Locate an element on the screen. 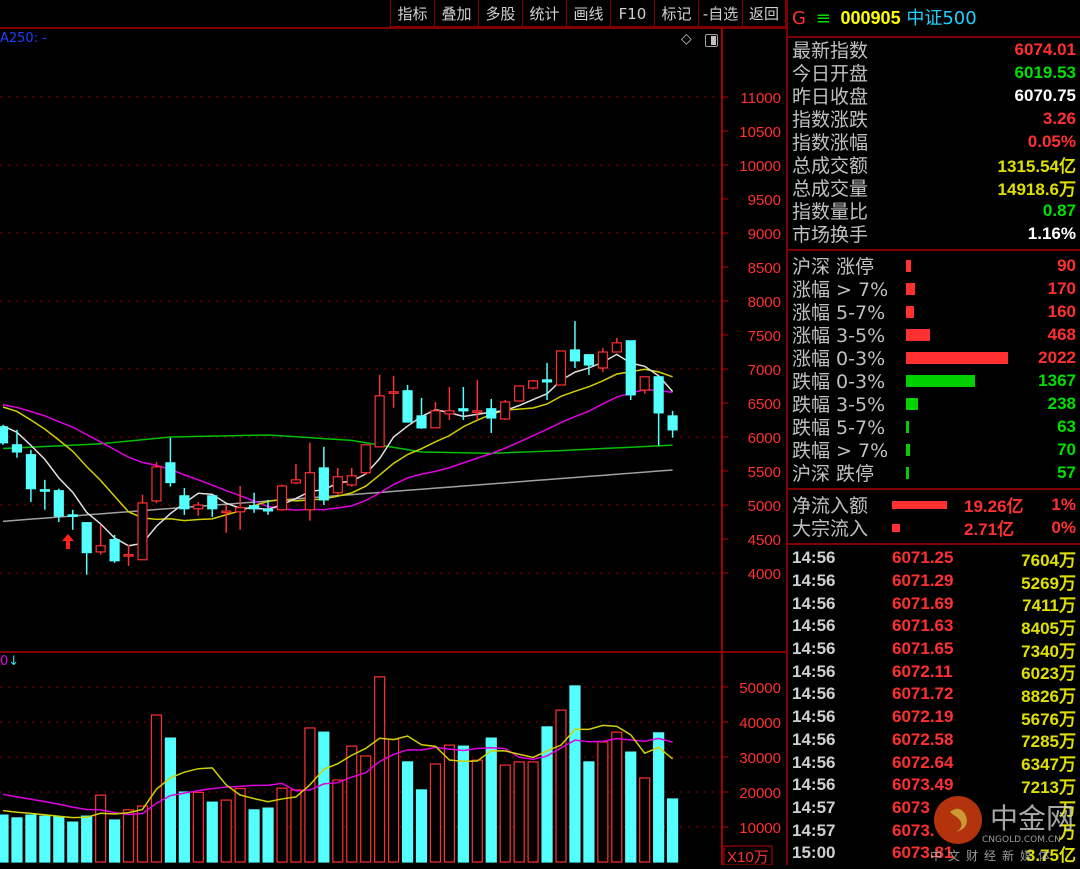 The image size is (1080, 869). toolbar-button-2: 多股 is located at coordinates (500, 14).